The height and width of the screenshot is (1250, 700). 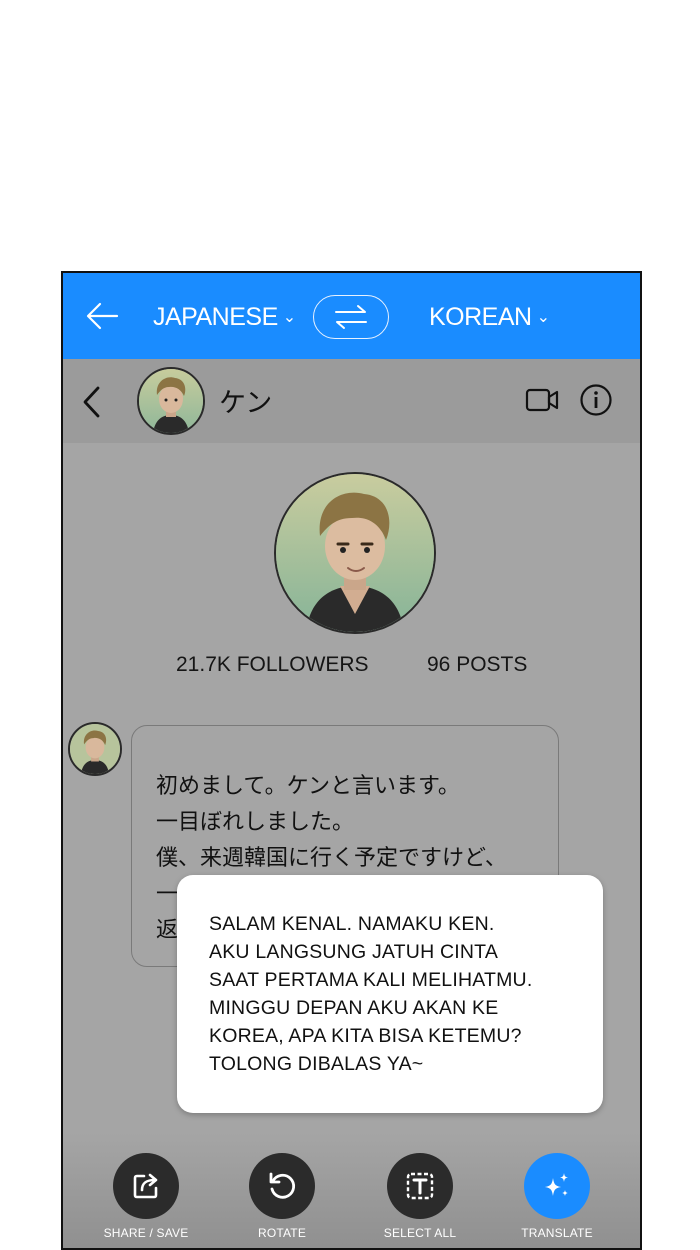 I want to click on translation-line: TOLONG DIBALAS YA~, so click(x=316, y=1064).